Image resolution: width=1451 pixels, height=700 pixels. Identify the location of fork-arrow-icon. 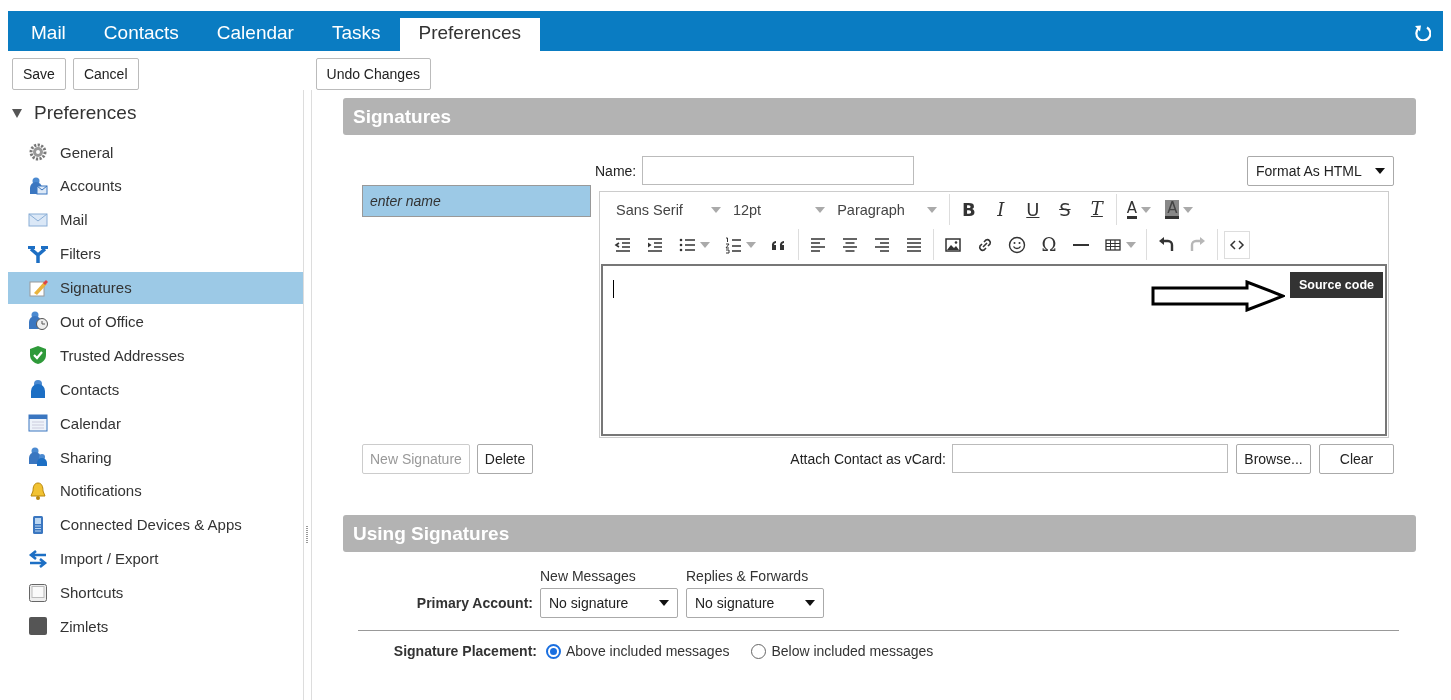
(38, 253).